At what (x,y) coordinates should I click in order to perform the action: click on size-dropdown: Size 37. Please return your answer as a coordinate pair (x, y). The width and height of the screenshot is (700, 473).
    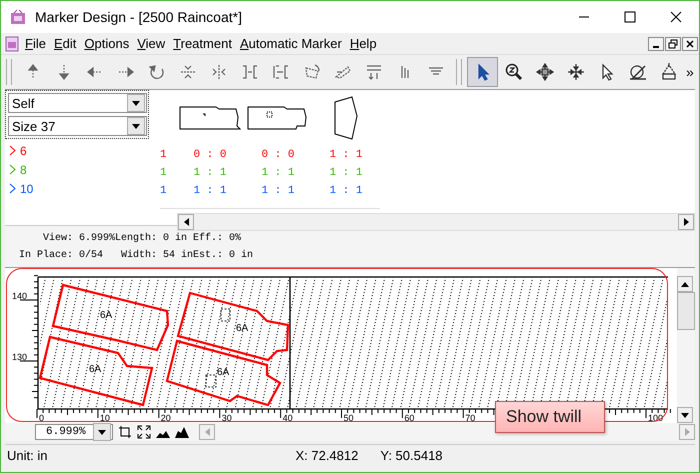
    Looking at the image, I should click on (77, 126).